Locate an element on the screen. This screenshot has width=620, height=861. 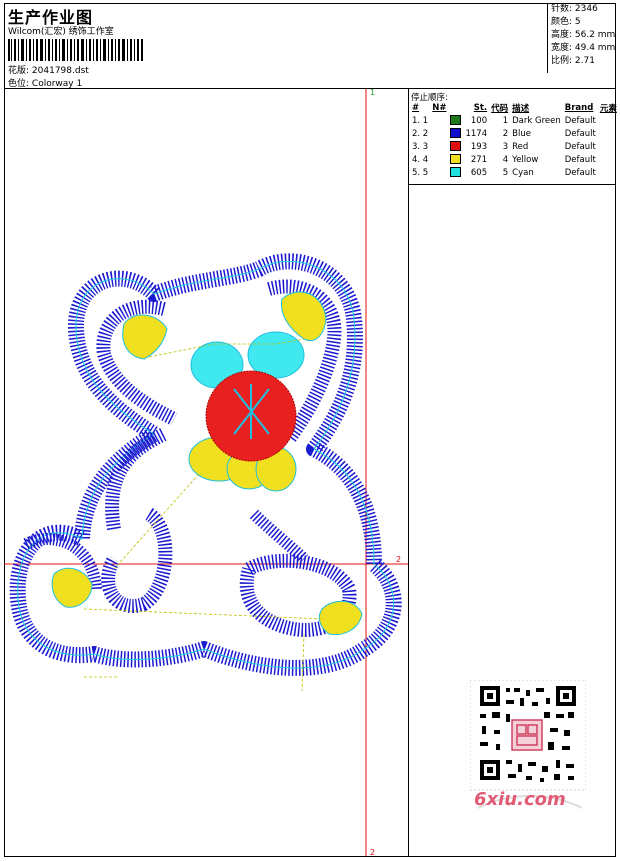
row-stitches: 100 is located at coordinates (479, 120).